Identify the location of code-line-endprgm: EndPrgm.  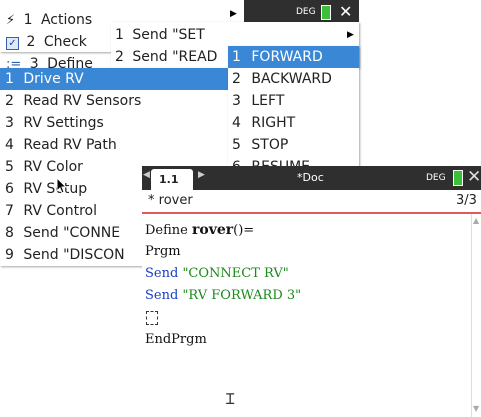
(176, 339).